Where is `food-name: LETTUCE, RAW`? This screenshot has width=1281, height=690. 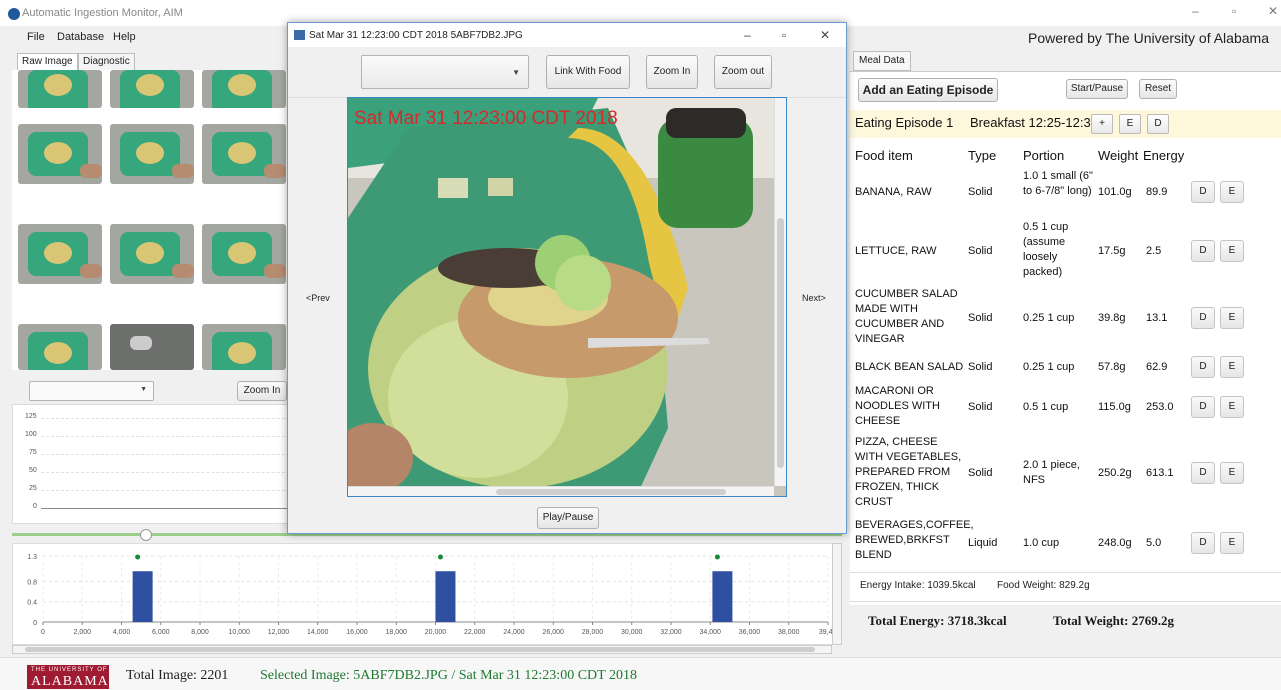
food-name: LETTUCE, RAW is located at coordinates (896, 251).